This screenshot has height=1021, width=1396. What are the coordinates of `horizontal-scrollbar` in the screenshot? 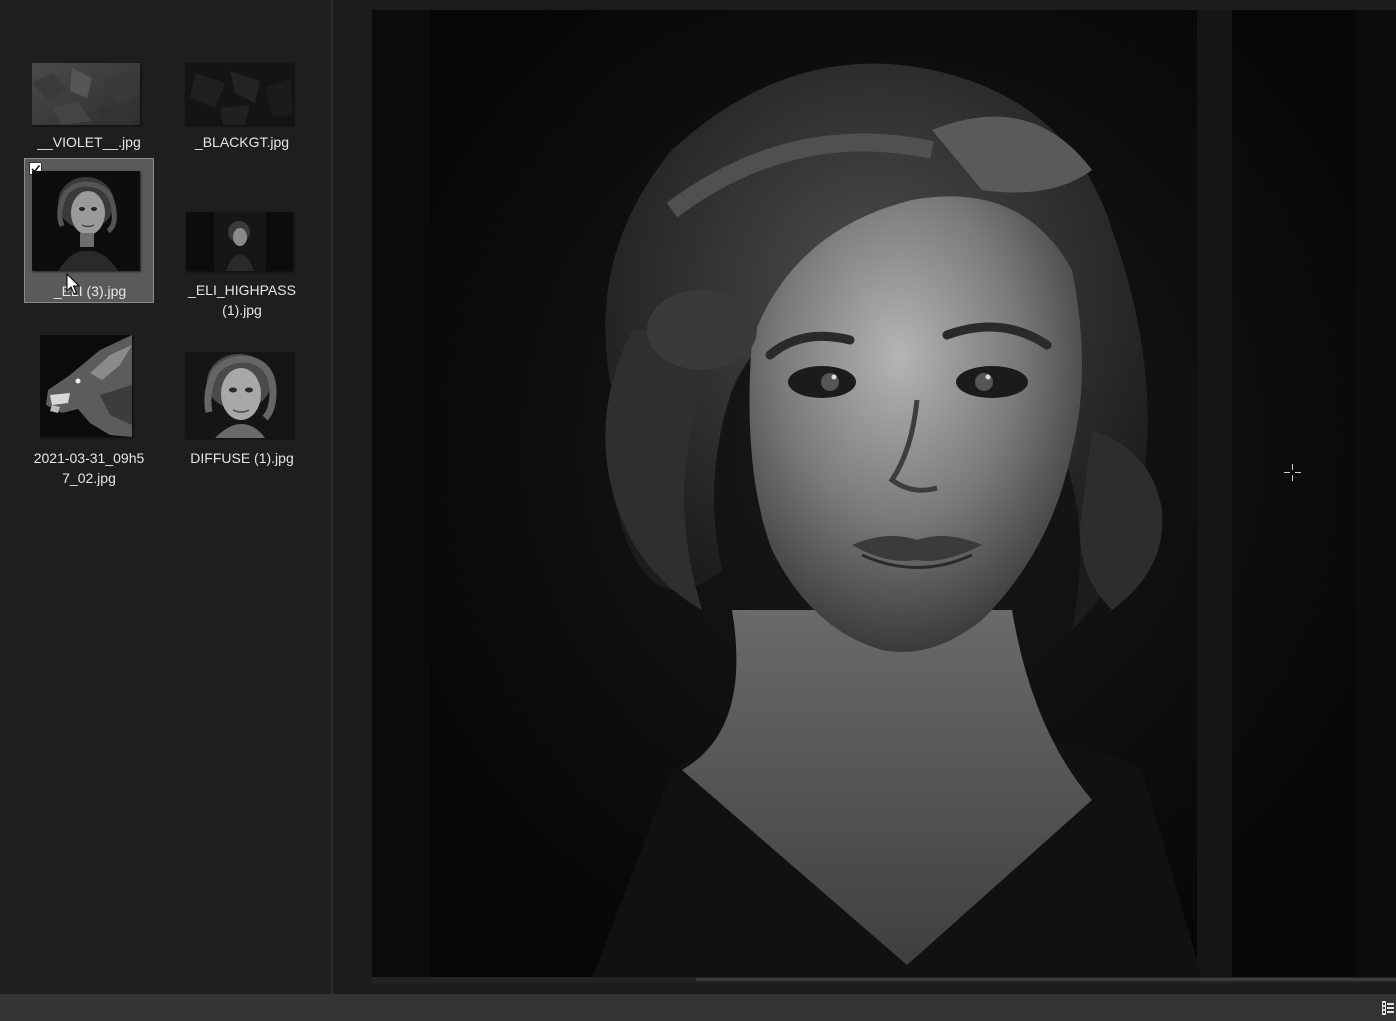 It's located at (884, 980).